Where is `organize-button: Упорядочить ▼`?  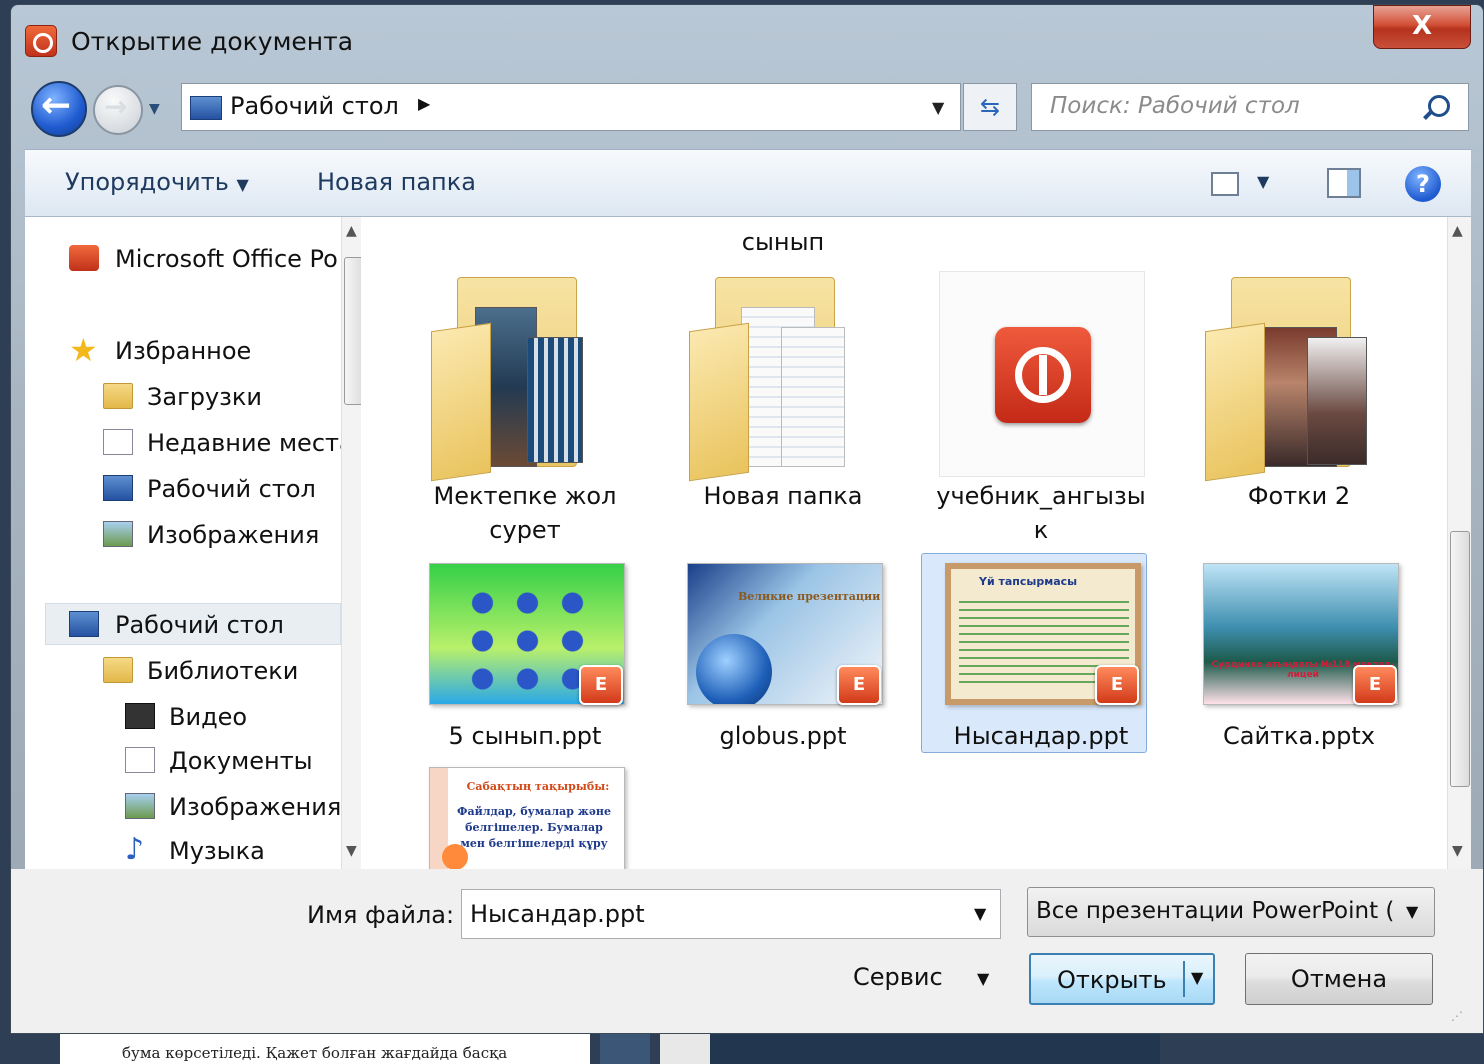
organize-button: Упорядочить ▼ is located at coordinates (157, 182).